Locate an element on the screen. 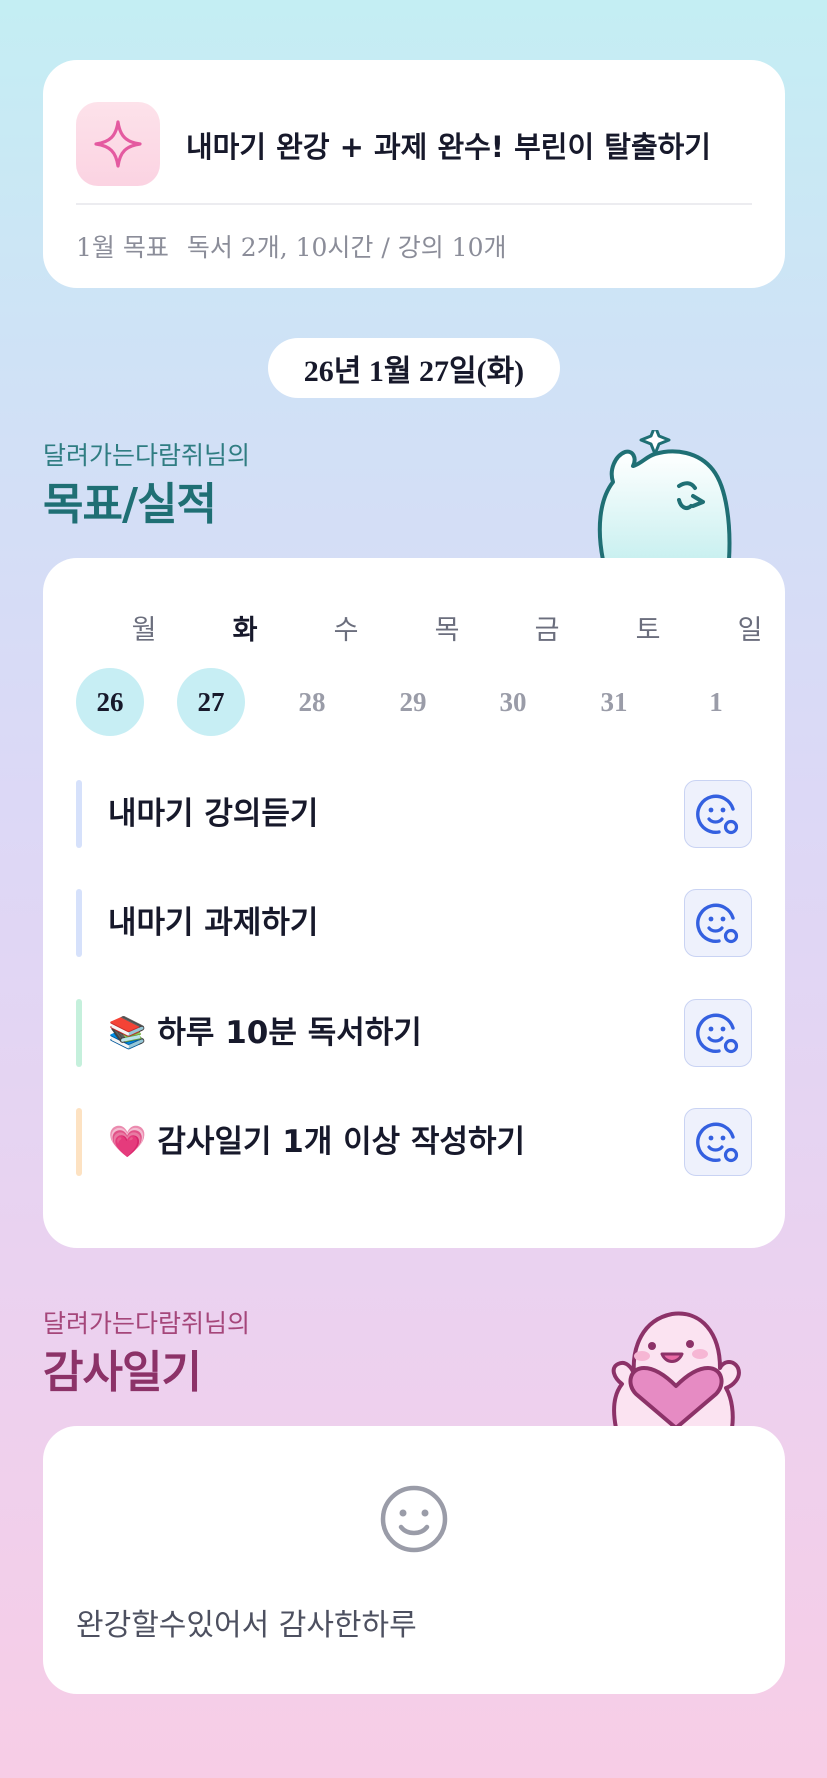 The height and width of the screenshot is (1778, 827). weekday-label: 금 is located at coordinates (547, 630).